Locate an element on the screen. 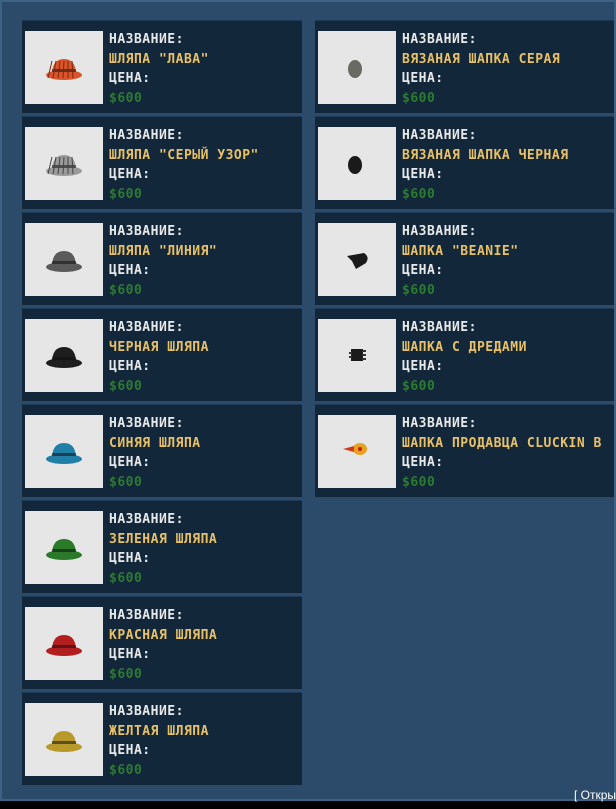 The image size is (616, 809). yellow-hat-icon is located at coordinates (64, 741).